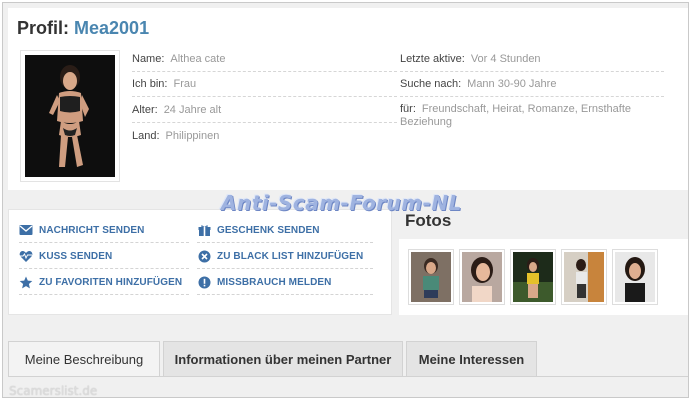 The width and height of the screenshot is (691, 400). I want to click on fotos-strip, so click(543, 277).